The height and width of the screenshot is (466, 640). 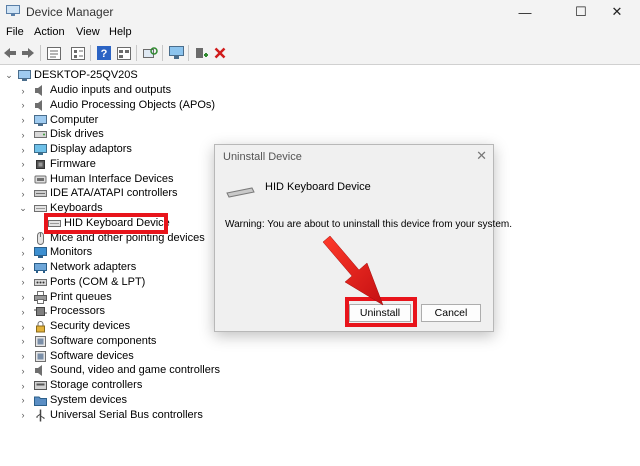 I want to click on tree-item-label: Sound, video and game controllers, so click(x=135, y=370).